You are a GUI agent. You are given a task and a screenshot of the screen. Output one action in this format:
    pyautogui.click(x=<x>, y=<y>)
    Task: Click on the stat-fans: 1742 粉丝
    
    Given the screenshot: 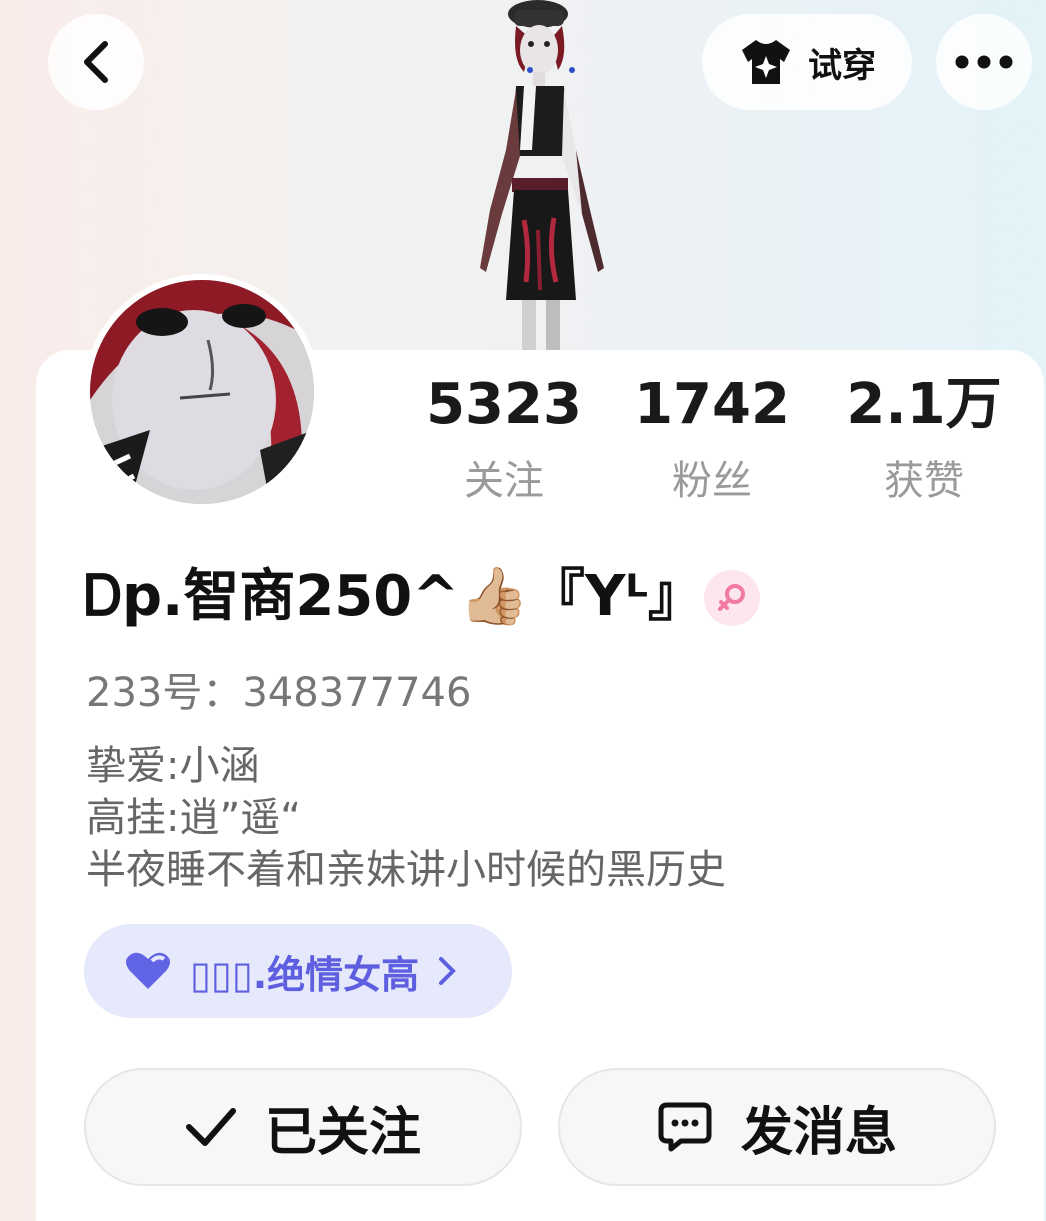 What is the action you would take?
    pyautogui.click(x=712, y=439)
    